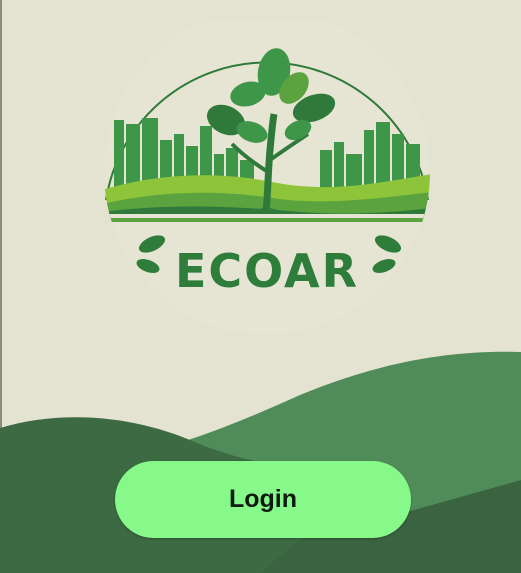 The width and height of the screenshot is (521, 573). I want to click on login-button: Login, so click(263, 499).